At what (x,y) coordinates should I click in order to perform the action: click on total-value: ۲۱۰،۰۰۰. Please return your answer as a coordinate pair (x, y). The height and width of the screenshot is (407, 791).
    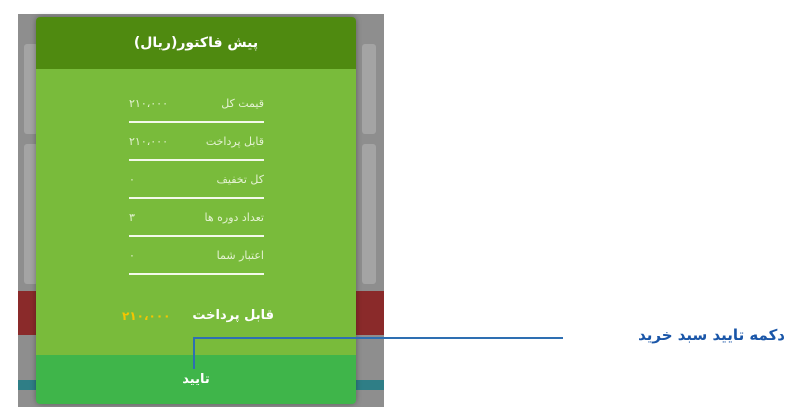
    Looking at the image, I should click on (146, 316).